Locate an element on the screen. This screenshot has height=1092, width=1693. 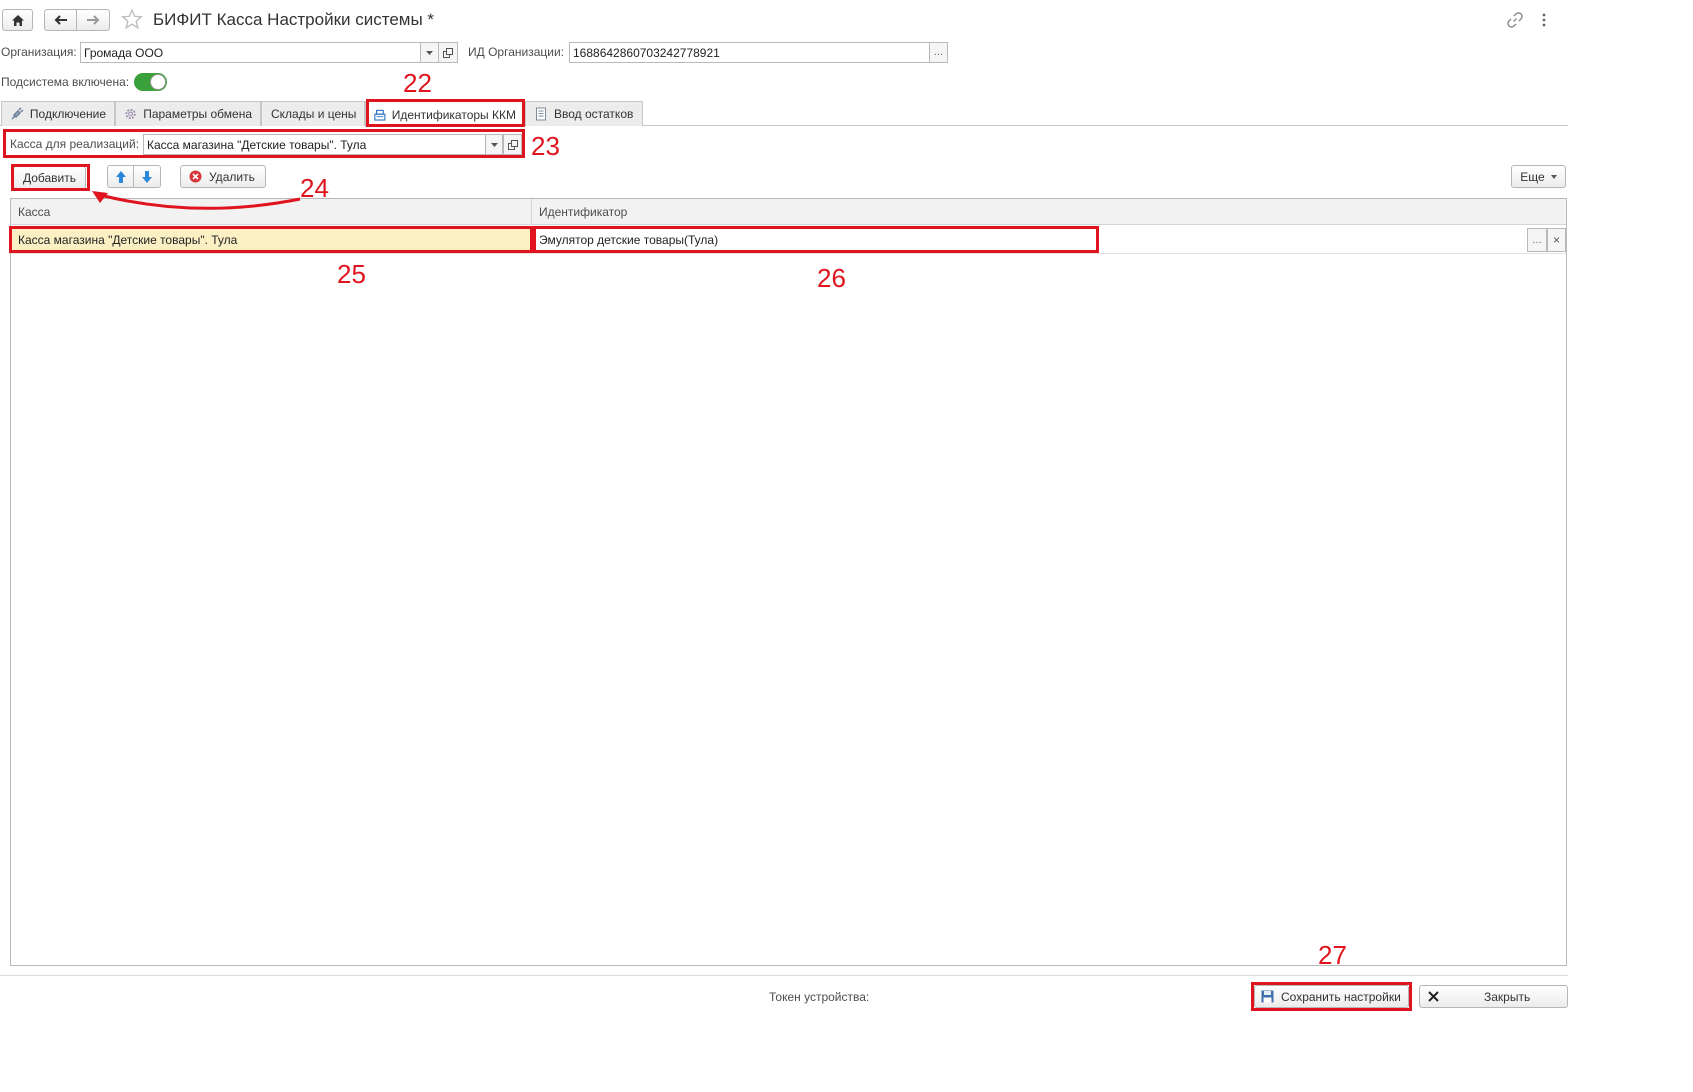
tab-label: Склады и цены is located at coordinates (314, 114).